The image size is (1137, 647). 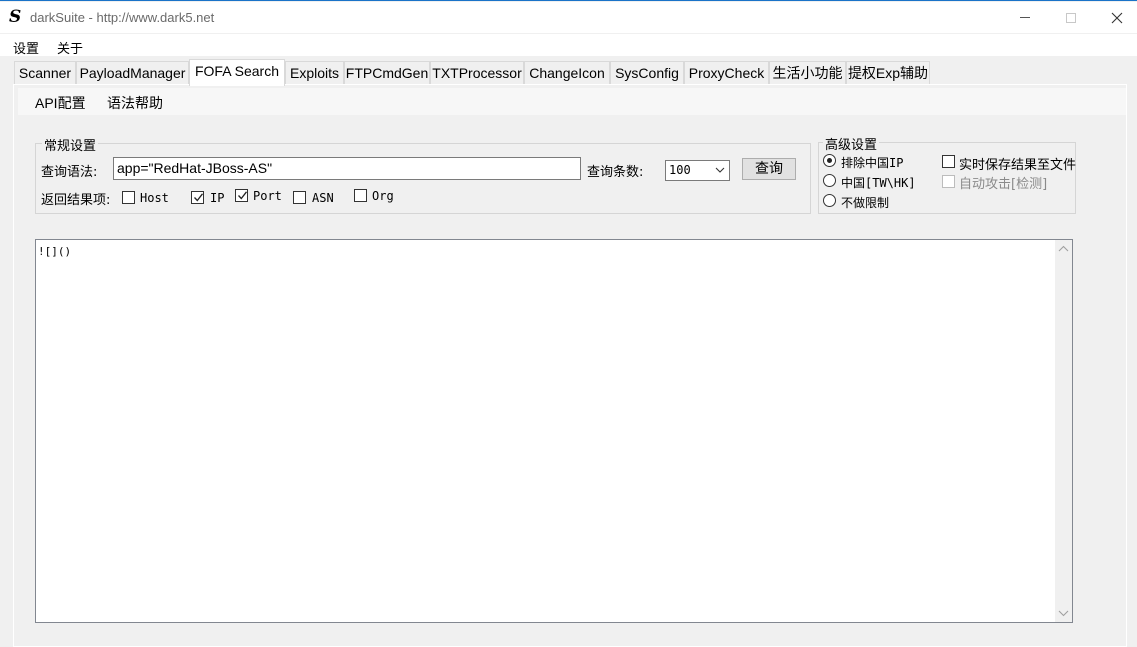 I want to click on china-tw-hk-radio, so click(x=829, y=180).